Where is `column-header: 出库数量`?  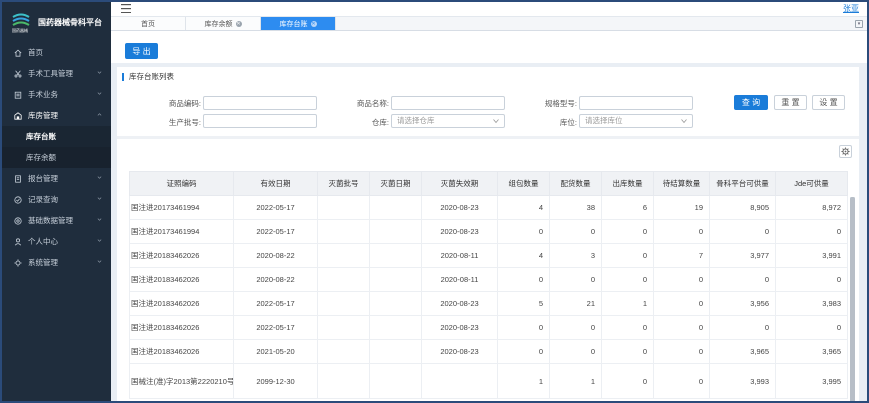
column-header: 出库数量 is located at coordinates (627, 183).